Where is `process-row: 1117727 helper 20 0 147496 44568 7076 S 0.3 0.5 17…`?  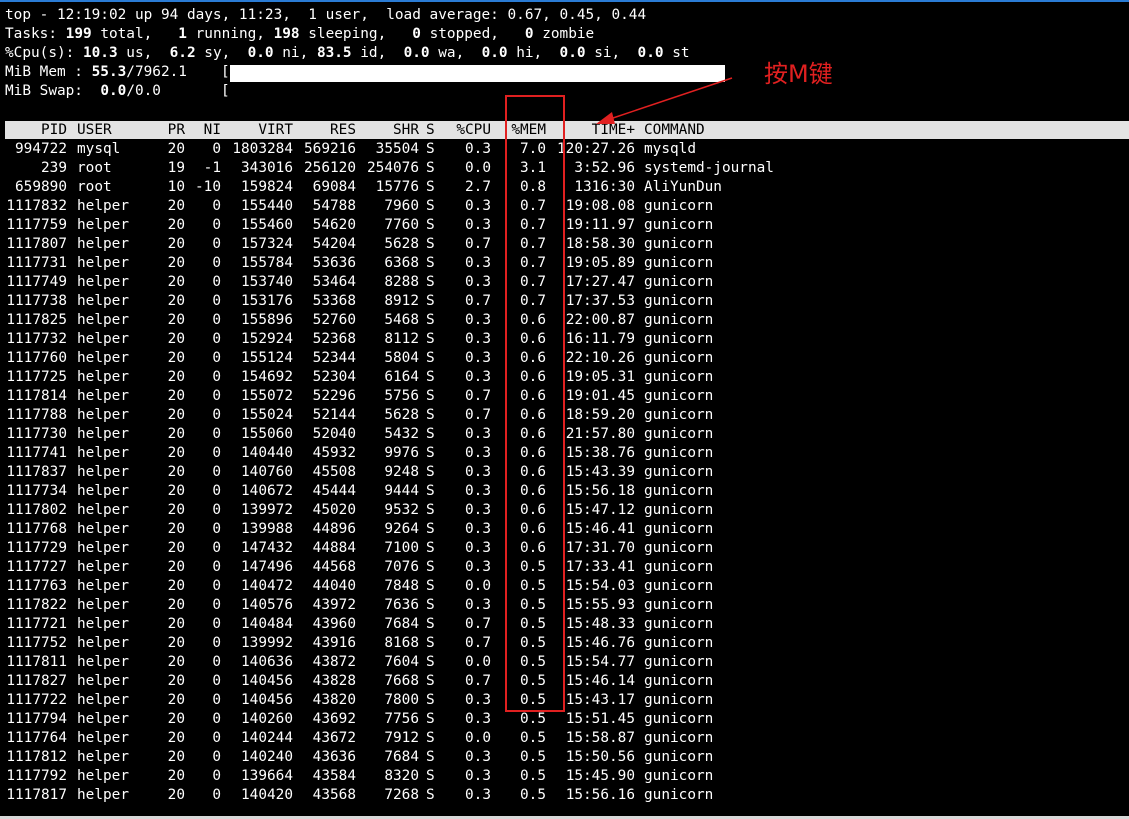 process-row: 1117727 helper 20 0 147496 44568 7076 S 0.3 0.5 17… is located at coordinates (567, 567).